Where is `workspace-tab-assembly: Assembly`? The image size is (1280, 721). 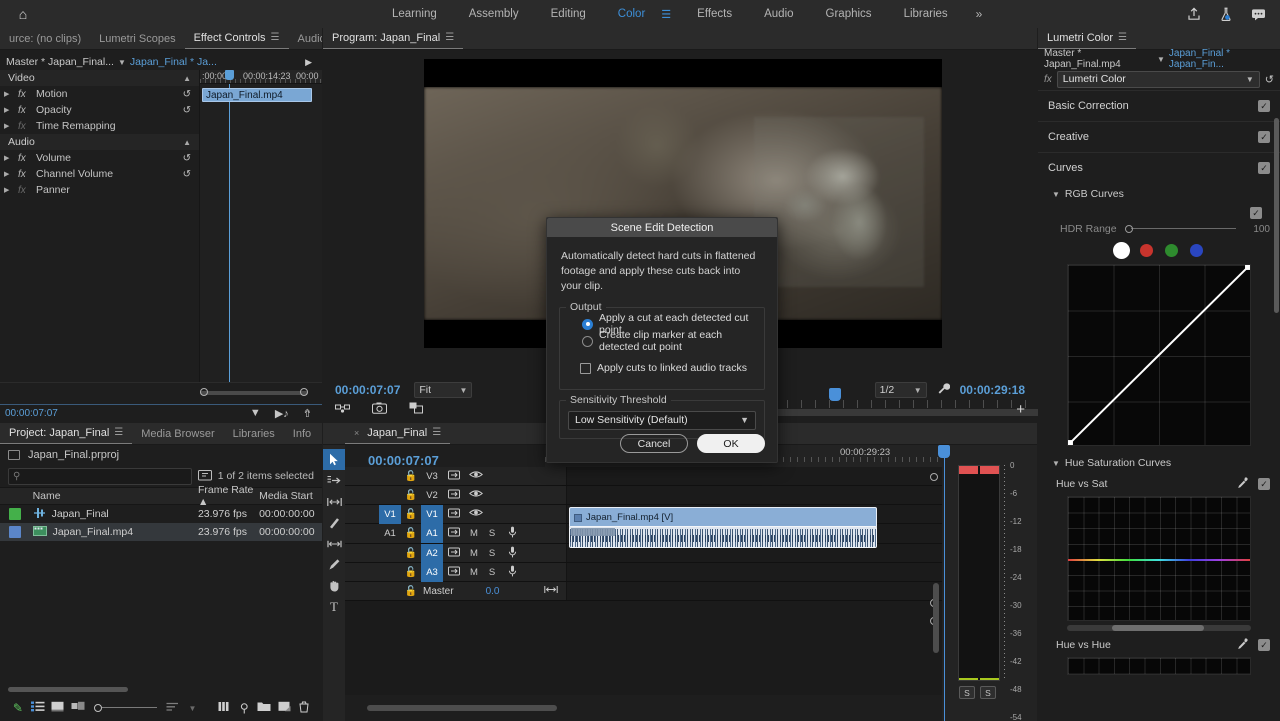 workspace-tab-assembly: Assembly is located at coordinates (494, 14).